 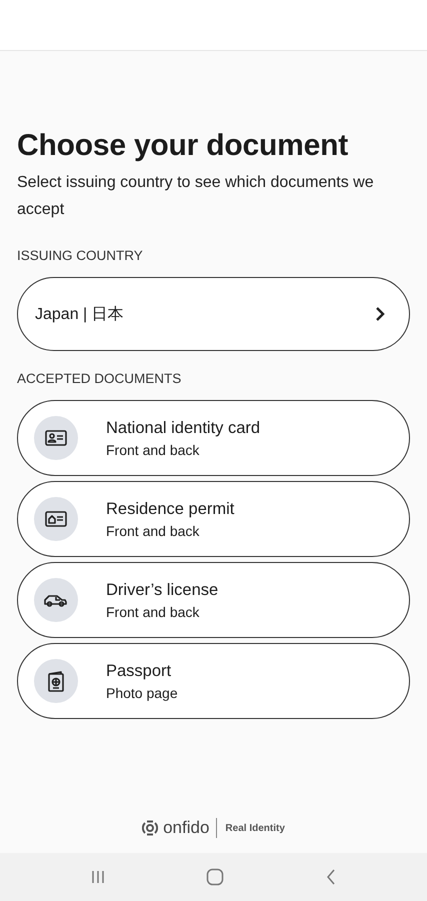 What do you see at coordinates (213, 314) in the screenshot?
I see `country-selector: Japan | 日本` at bounding box center [213, 314].